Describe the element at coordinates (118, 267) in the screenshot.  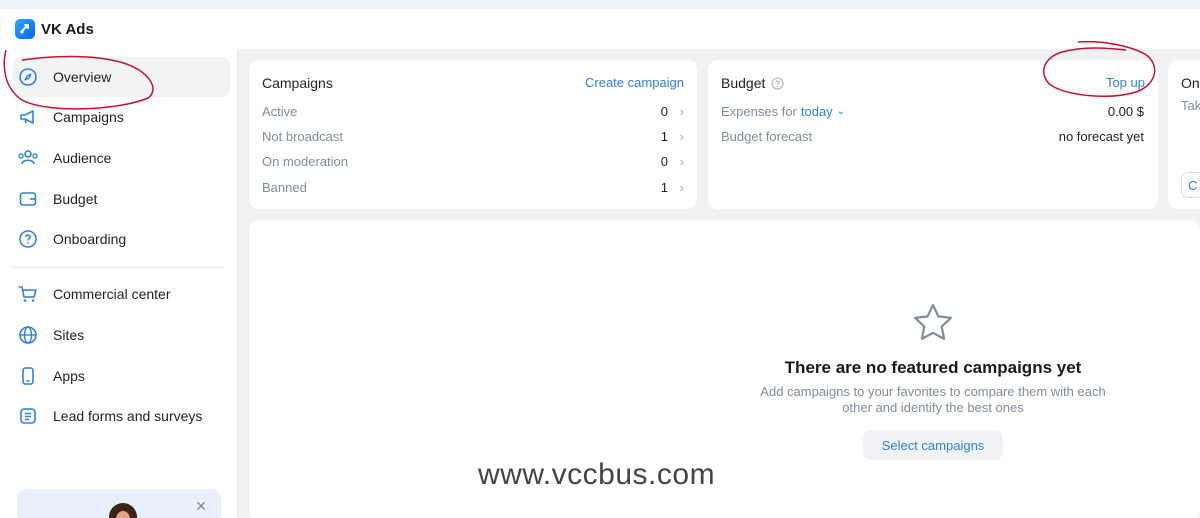
I see `sidebar-divider` at that location.